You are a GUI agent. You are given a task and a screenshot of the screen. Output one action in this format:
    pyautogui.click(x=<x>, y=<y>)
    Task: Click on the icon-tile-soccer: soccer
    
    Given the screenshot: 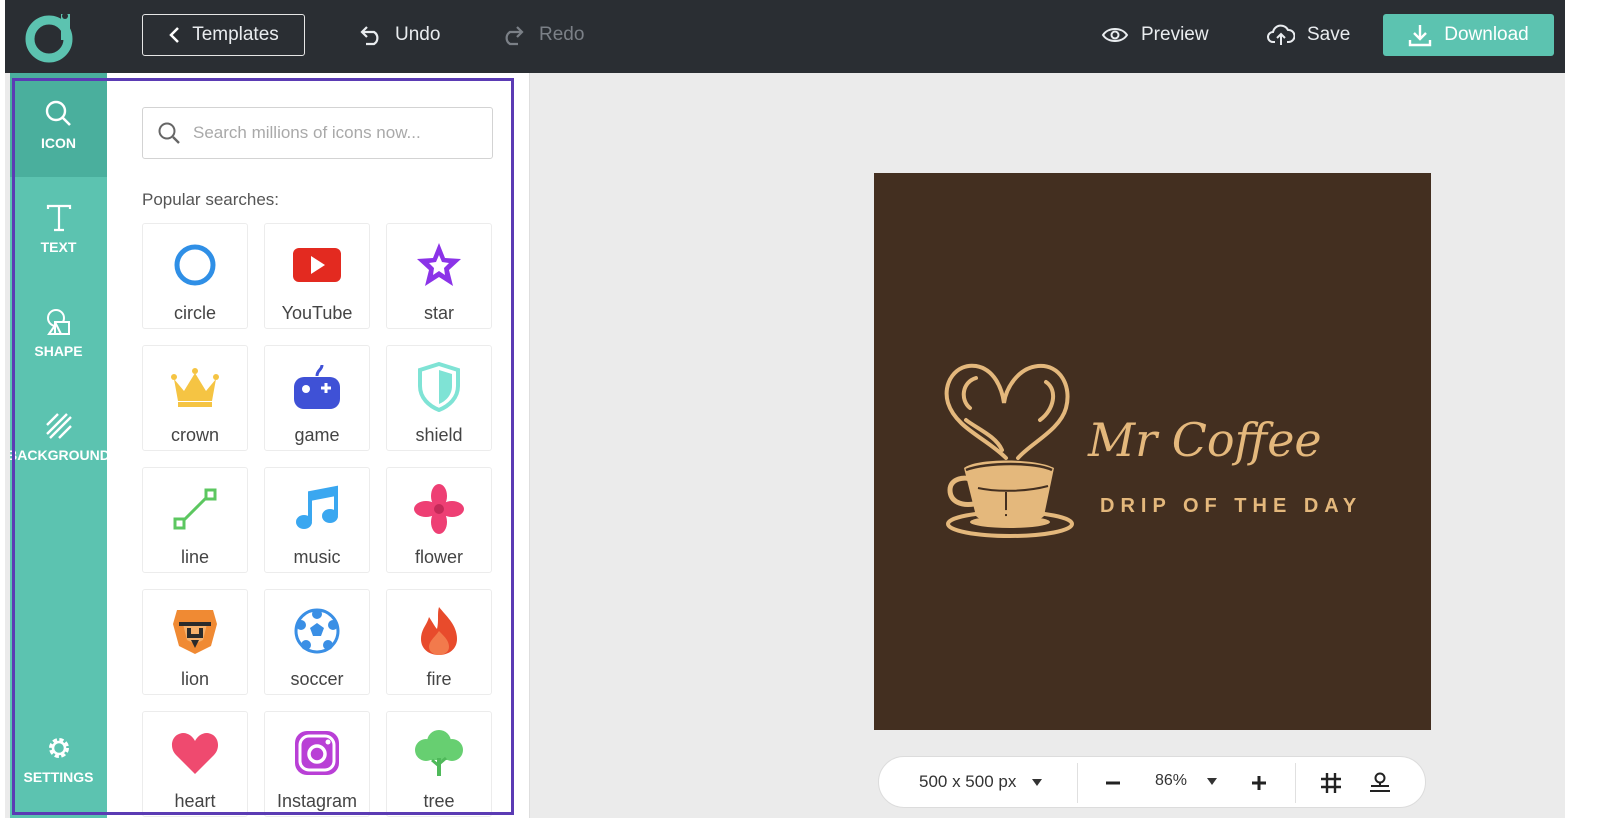 What is the action you would take?
    pyautogui.click(x=317, y=642)
    